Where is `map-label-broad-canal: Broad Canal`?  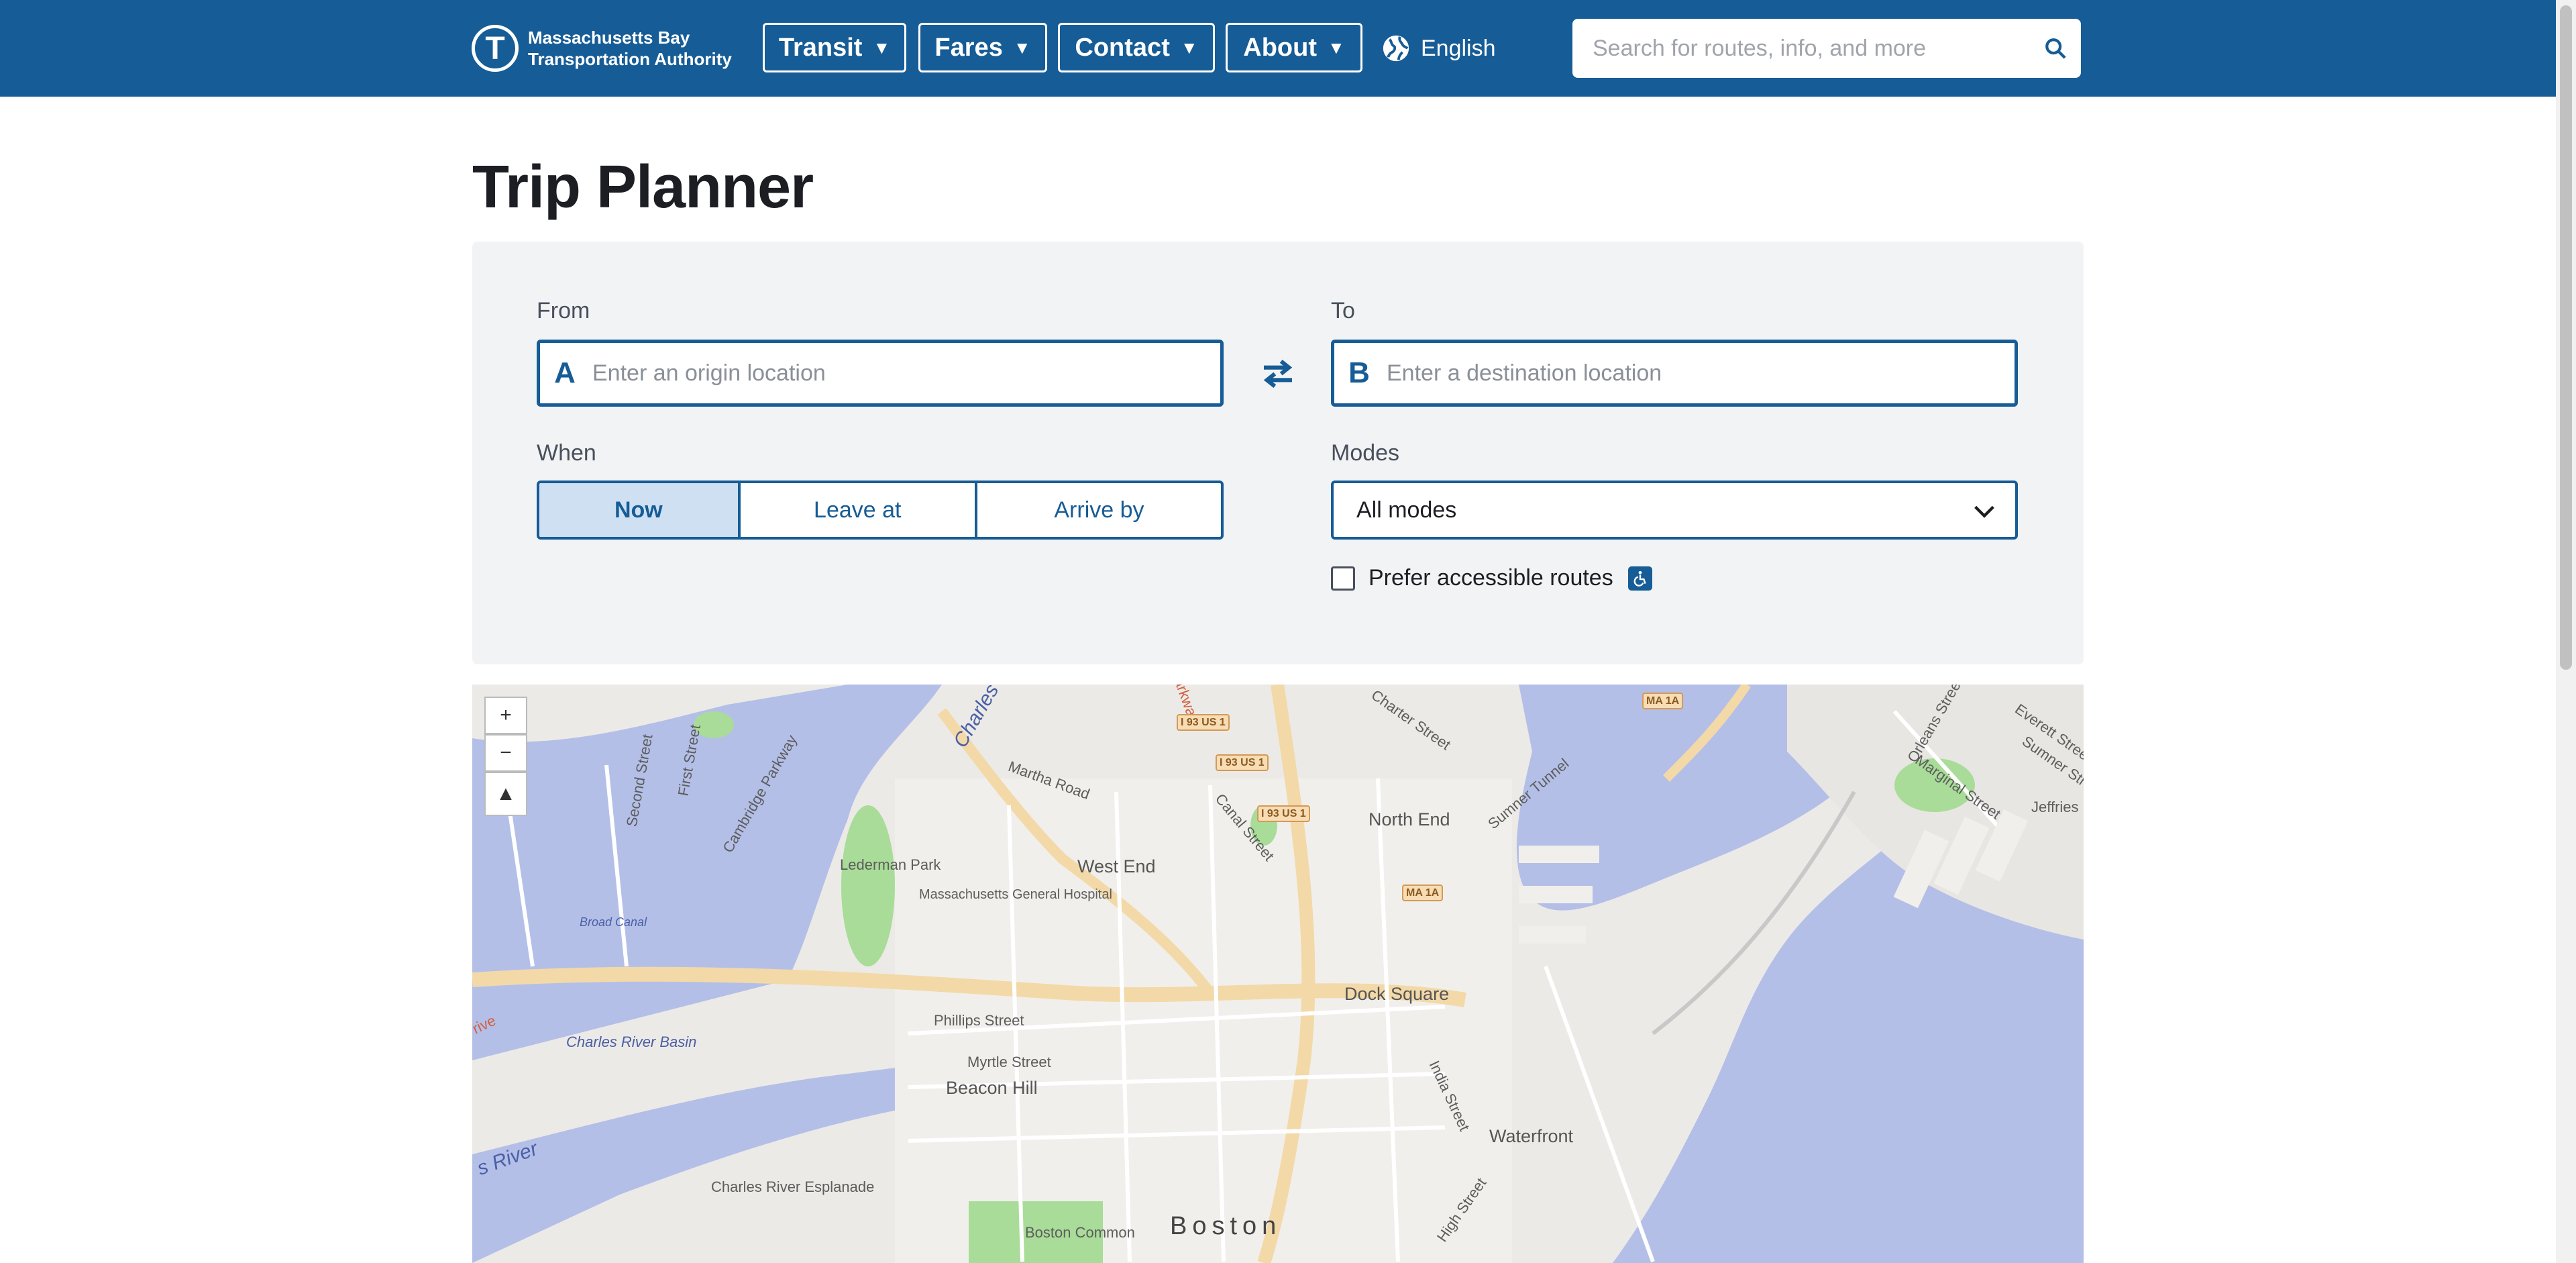
map-label-broad-canal: Broad Canal is located at coordinates (613, 922).